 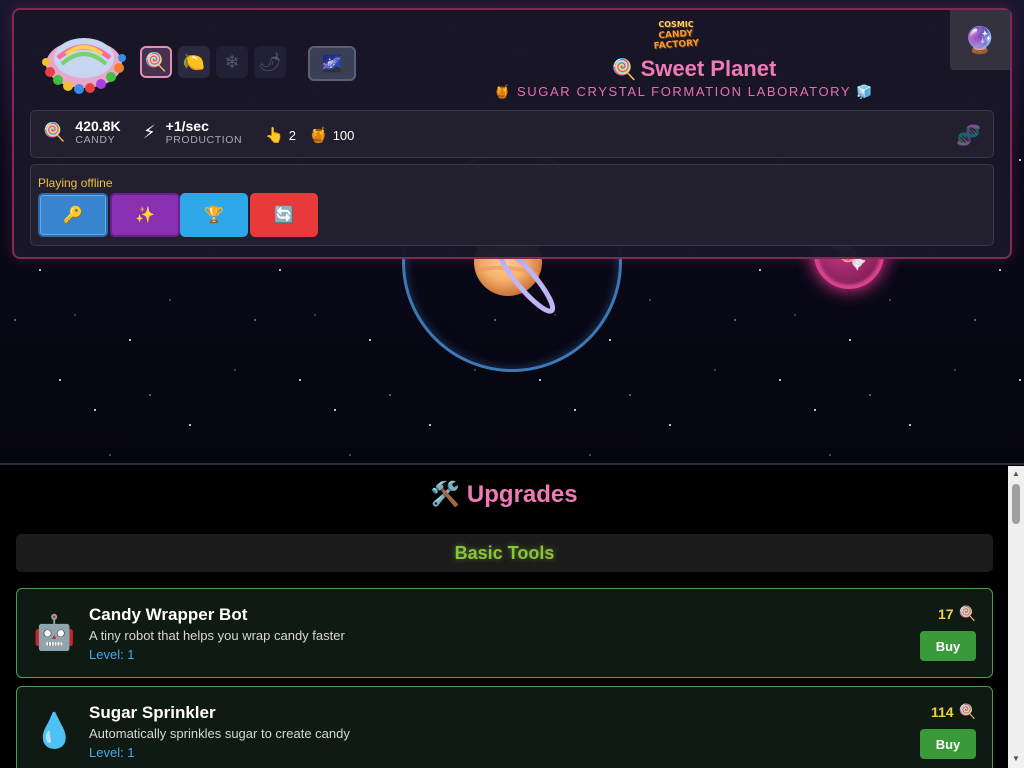 I want to click on upgrade-name: Sugar Sprinkler, so click(x=152, y=712).